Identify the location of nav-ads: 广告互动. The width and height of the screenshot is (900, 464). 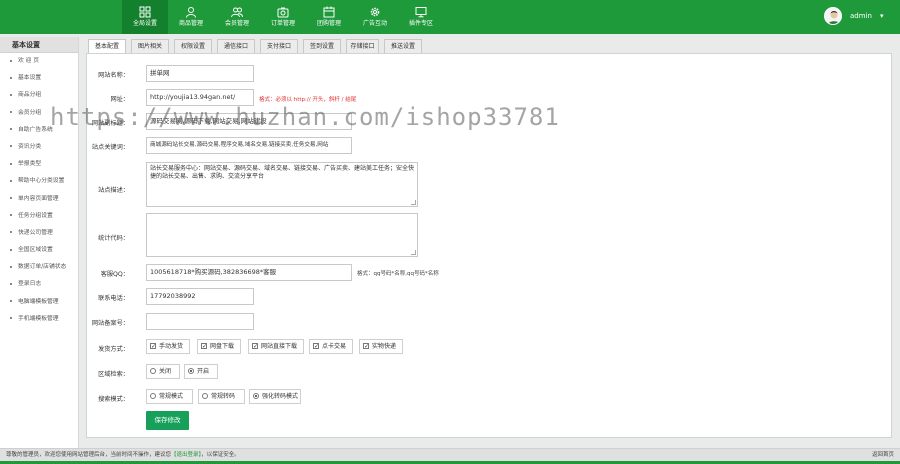
(375, 17).